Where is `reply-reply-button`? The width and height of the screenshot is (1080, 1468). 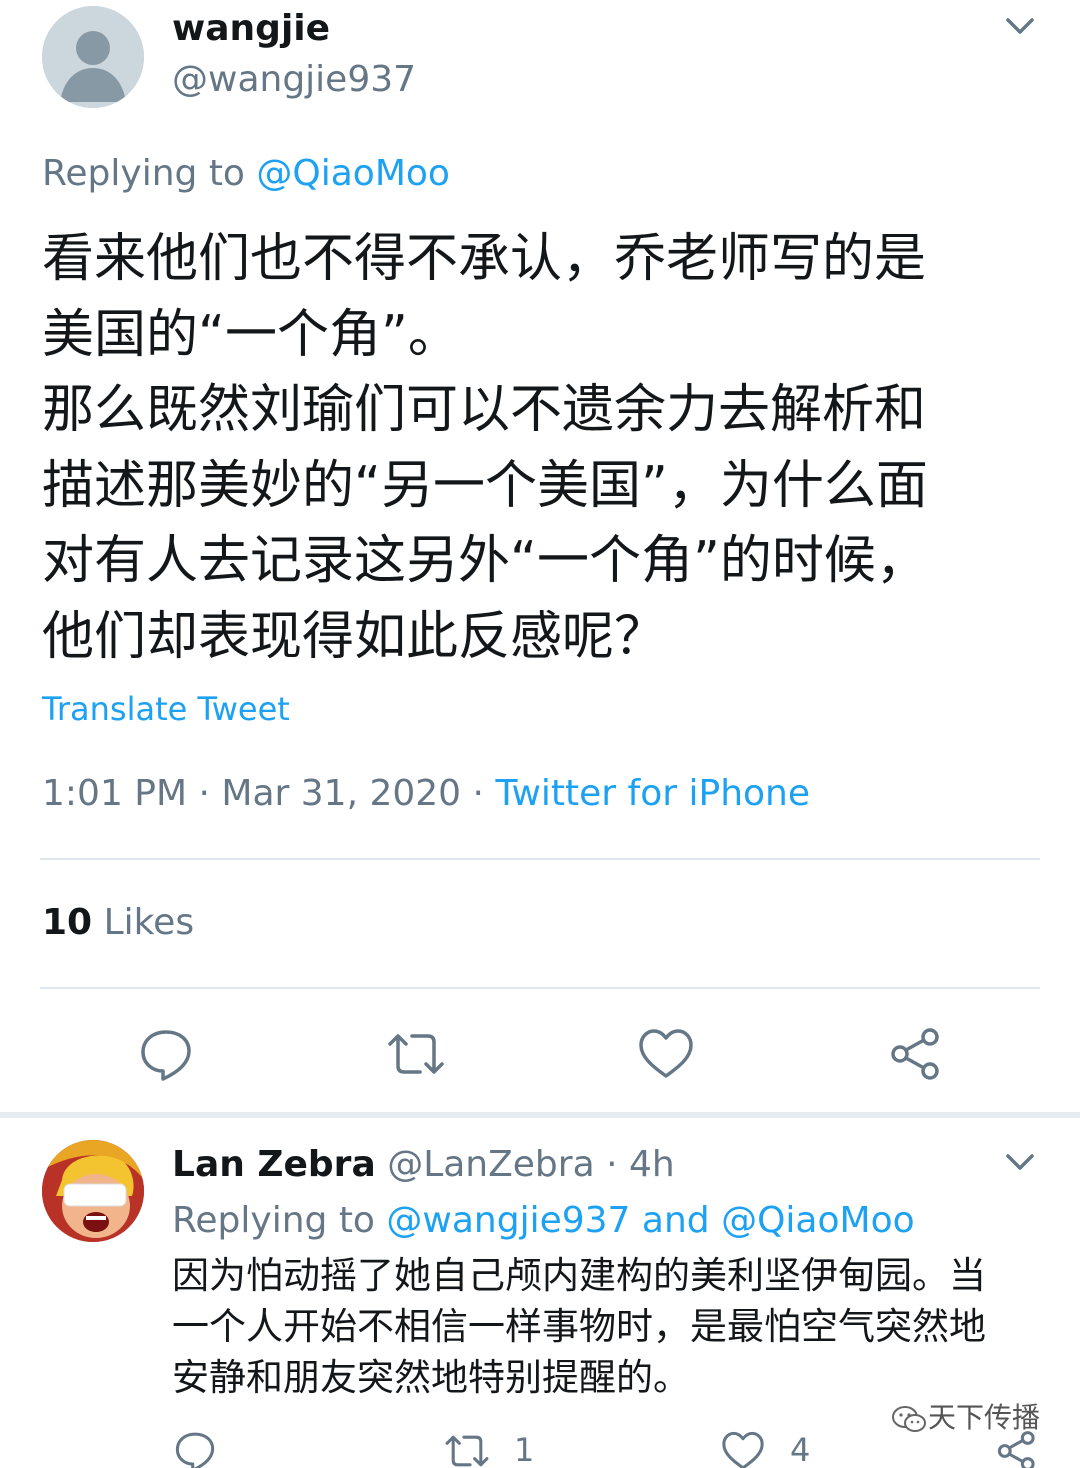 reply-reply-button is located at coordinates (195, 1448).